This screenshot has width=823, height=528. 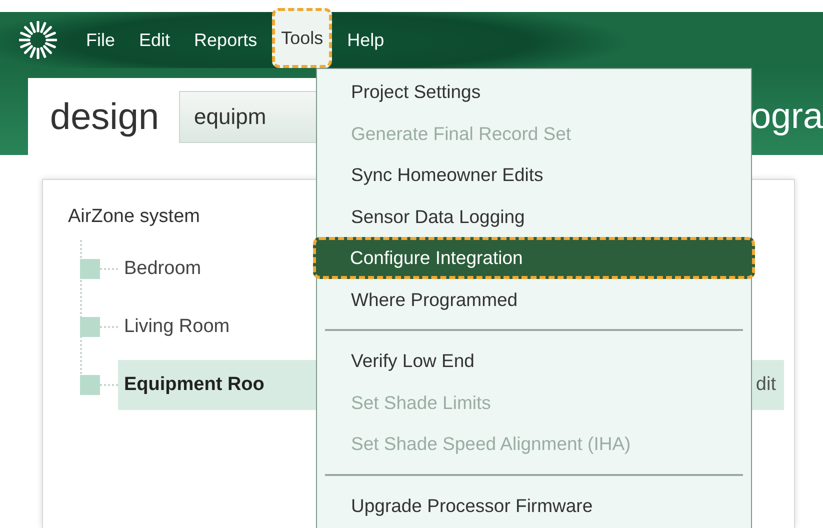 I want to click on menu-item: Sensor Data Logging, so click(x=534, y=216).